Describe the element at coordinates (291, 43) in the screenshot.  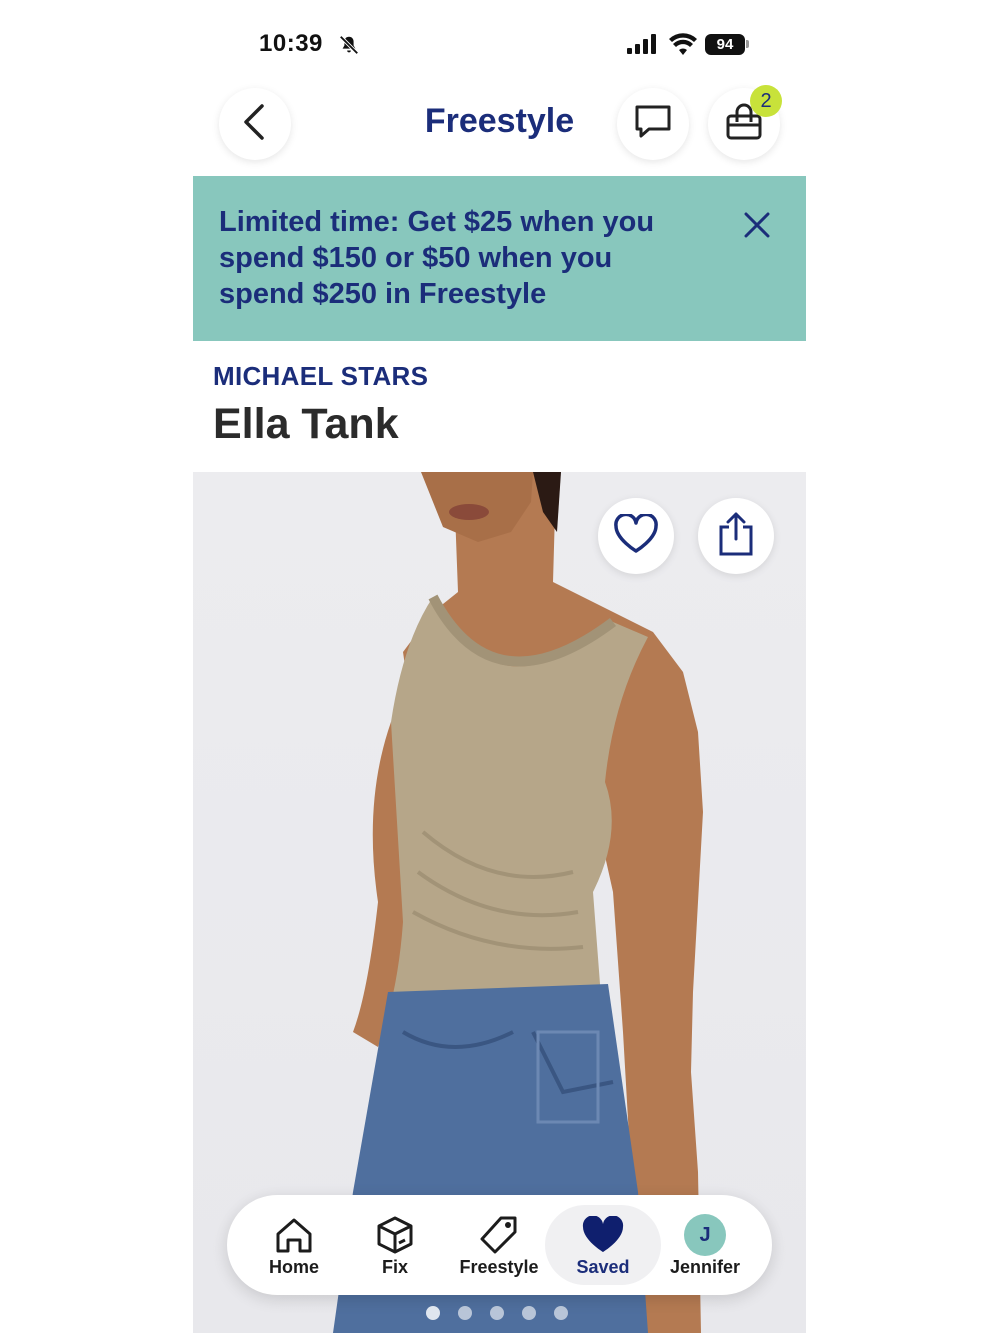
I see `status-time: 10:39` at that location.